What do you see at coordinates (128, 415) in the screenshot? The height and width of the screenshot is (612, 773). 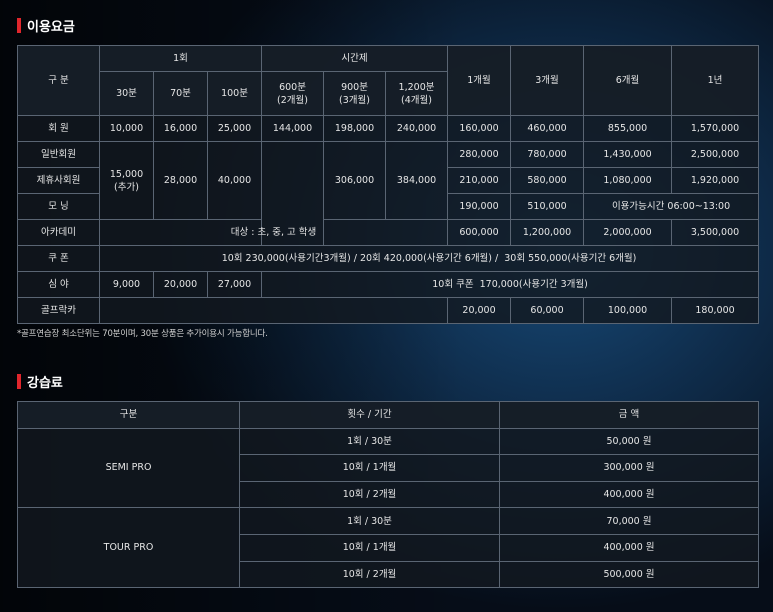 I see `lesson-header-category: 구분` at bounding box center [128, 415].